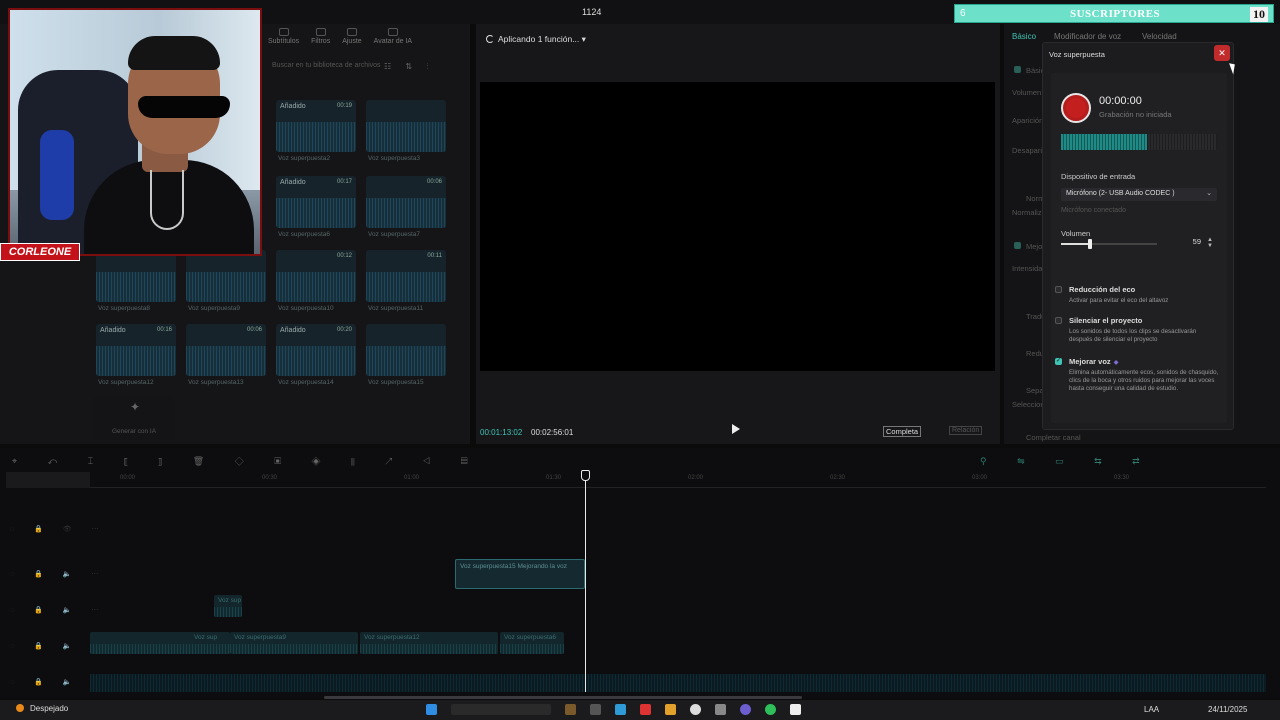 Image resolution: width=1280 pixels, height=720 pixels. What do you see at coordinates (214, 308) in the screenshot?
I see `clip-name: Voz superpuesta9` at bounding box center [214, 308].